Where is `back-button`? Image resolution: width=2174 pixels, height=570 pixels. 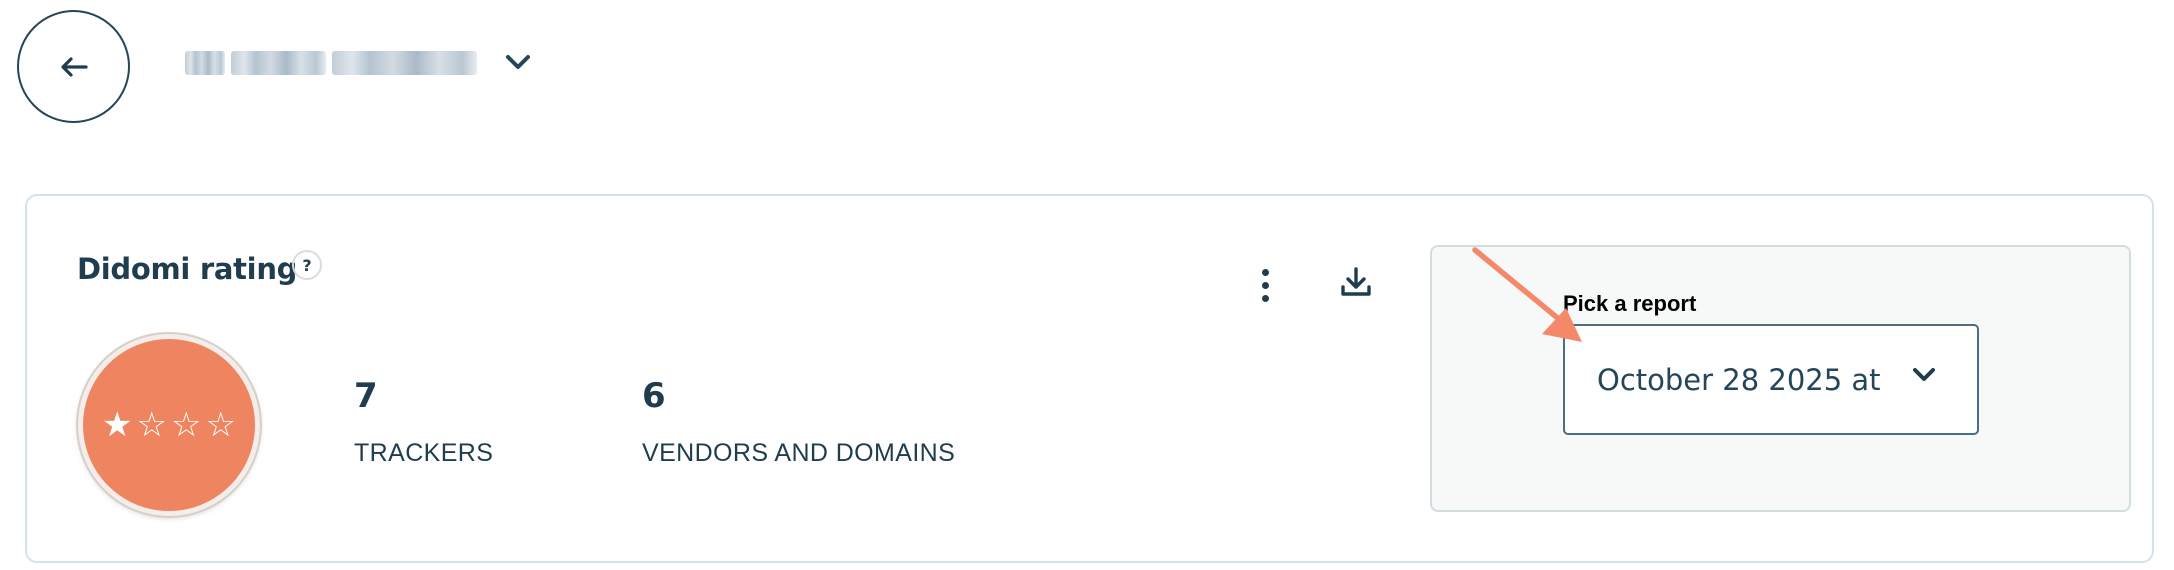 back-button is located at coordinates (73, 66).